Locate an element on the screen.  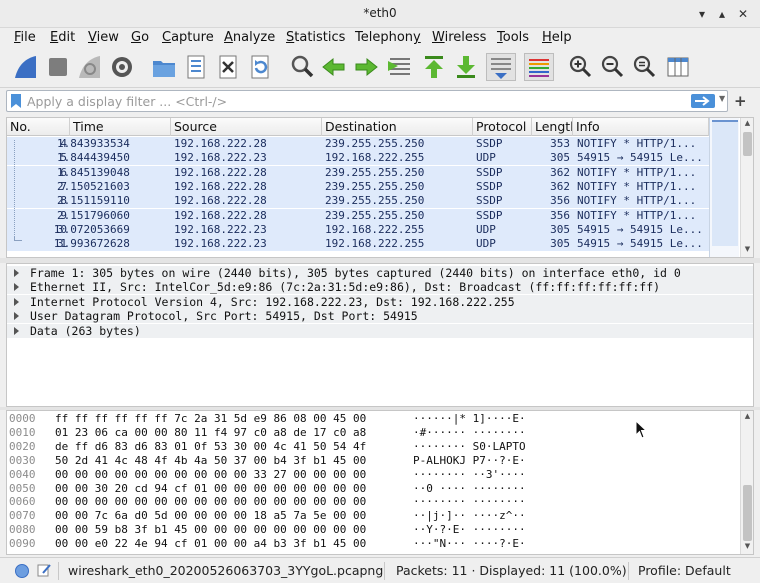
hex-asc: ········ S0·LAPTO is located at coordinates (469, 446).